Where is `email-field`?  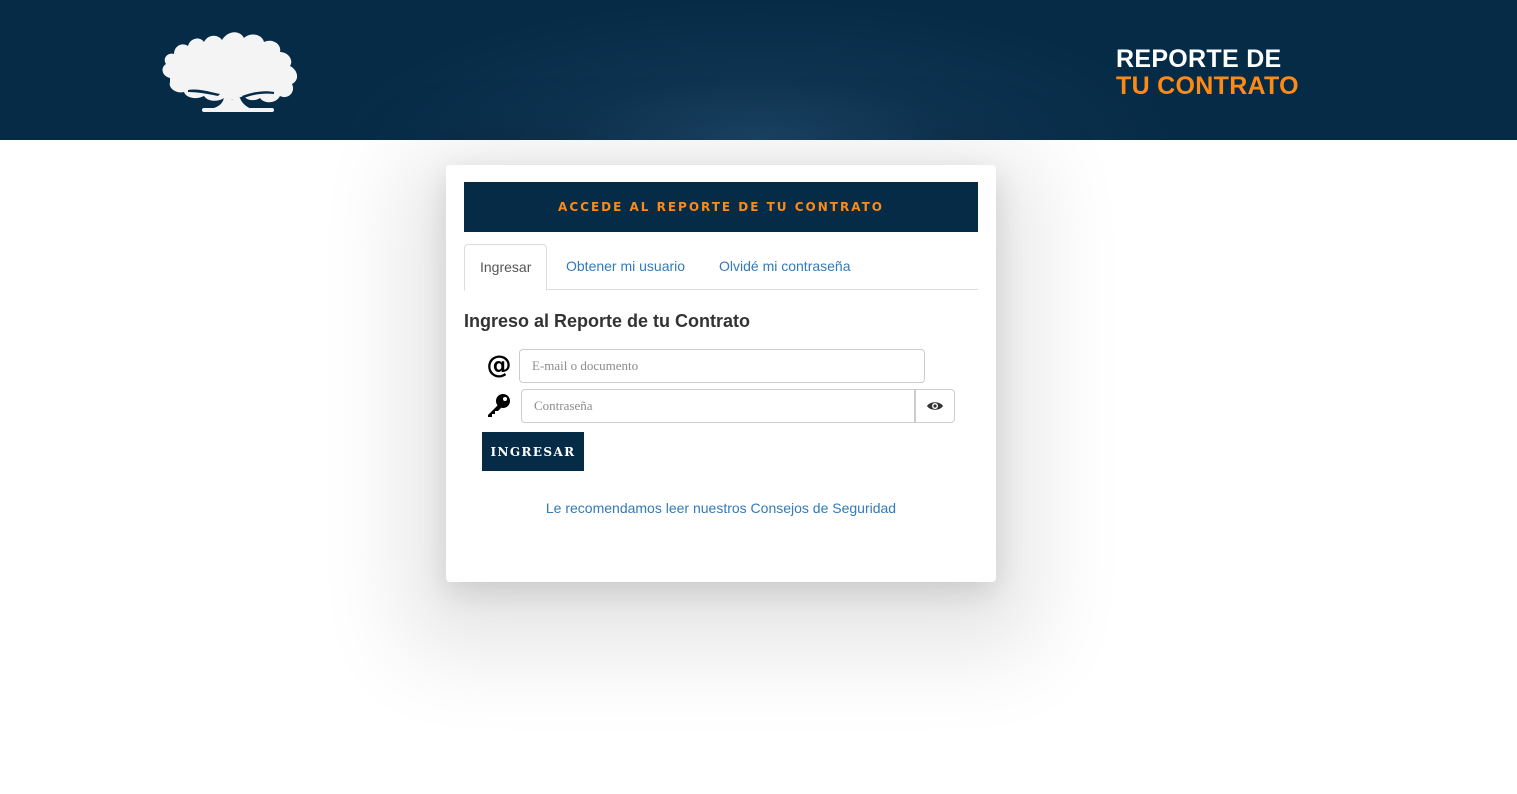
email-field is located at coordinates (722, 366).